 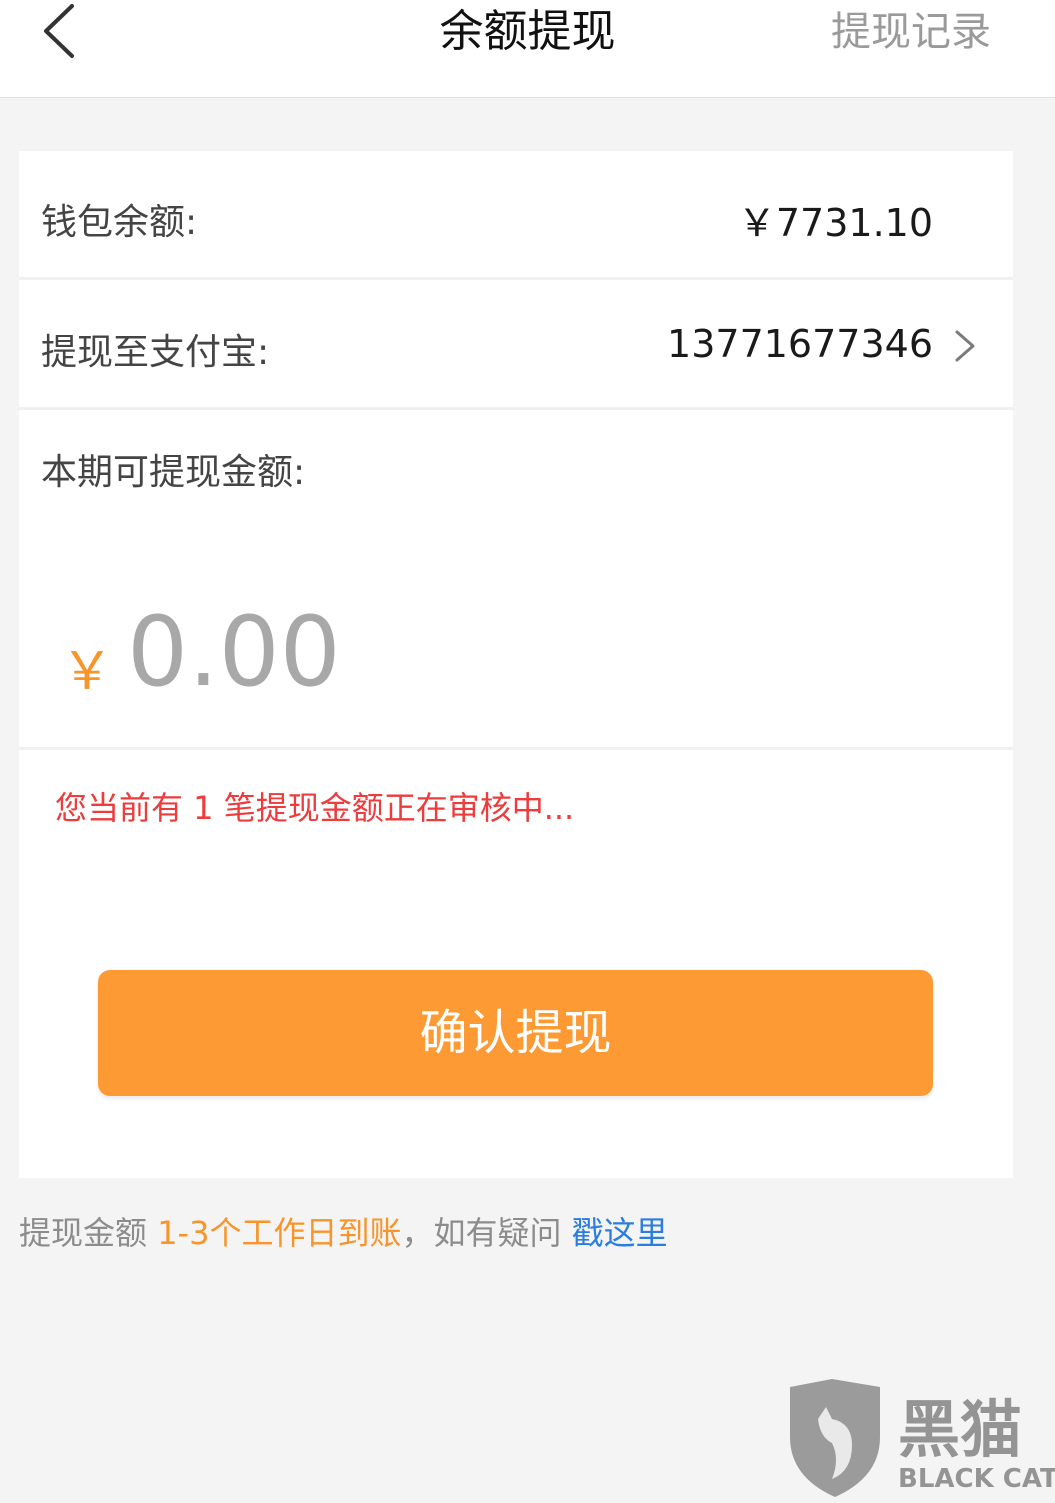 What do you see at coordinates (88, 1233) in the screenshot?
I see `arrival-note-prefix: 提现金额` at bounding box center [88, 1233].